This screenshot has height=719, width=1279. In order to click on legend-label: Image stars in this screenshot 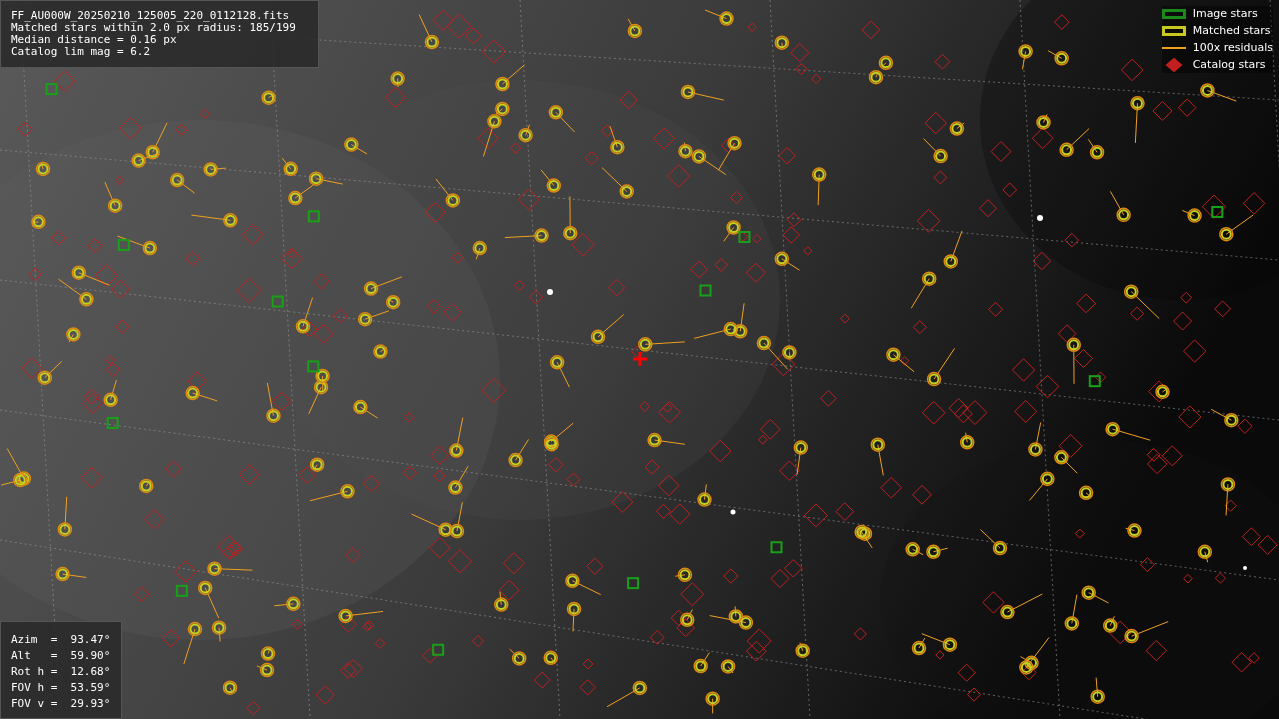, I will do `click(1225, 13)`.